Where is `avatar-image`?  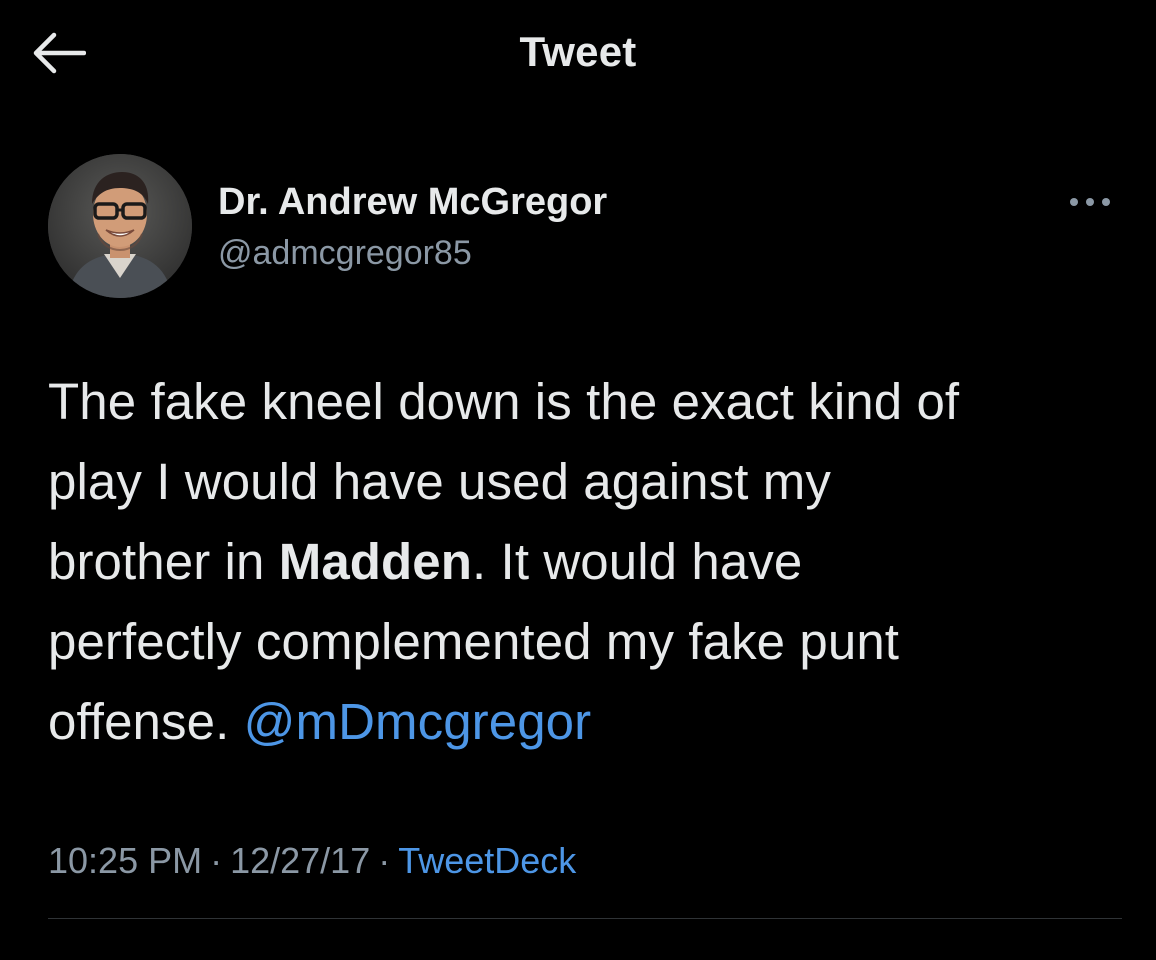
avatar-image is located at coordinates (120, 226).